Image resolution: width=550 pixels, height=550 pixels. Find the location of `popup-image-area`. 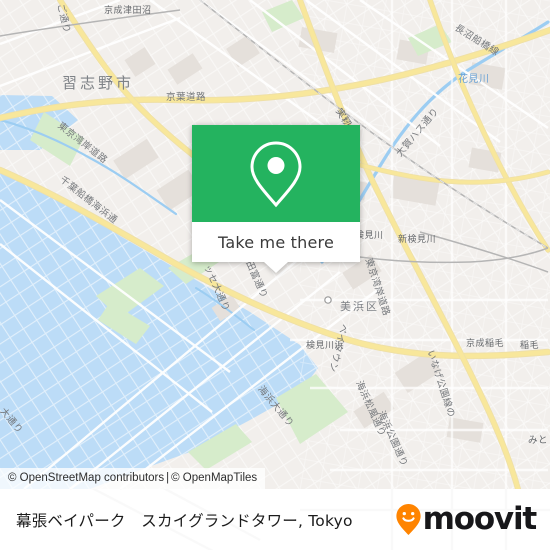

popup-image-area is located at coordinates (276, 173).